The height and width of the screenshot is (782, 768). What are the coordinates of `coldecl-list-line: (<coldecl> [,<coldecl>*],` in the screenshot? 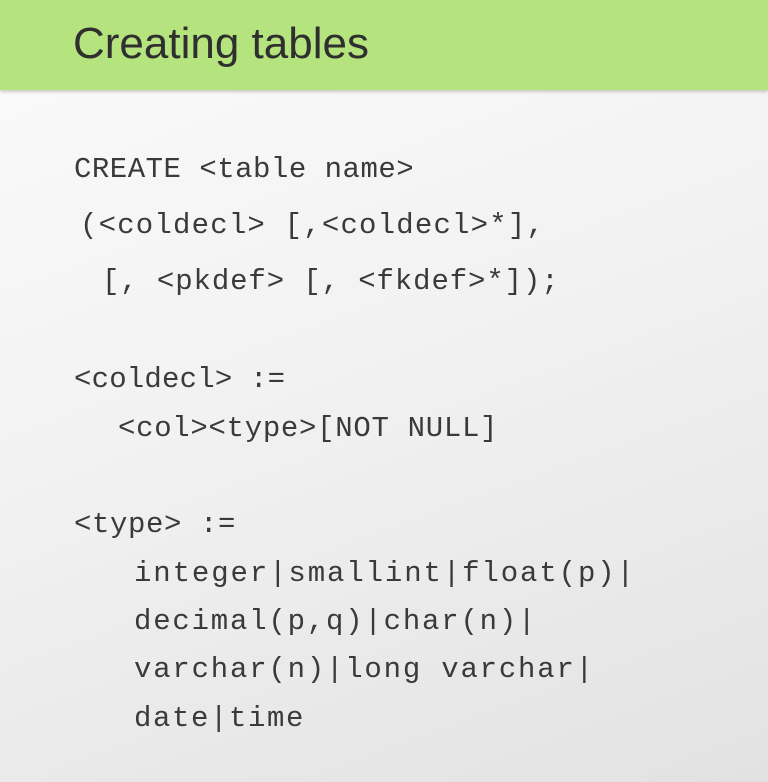 It's located at (313, 225).